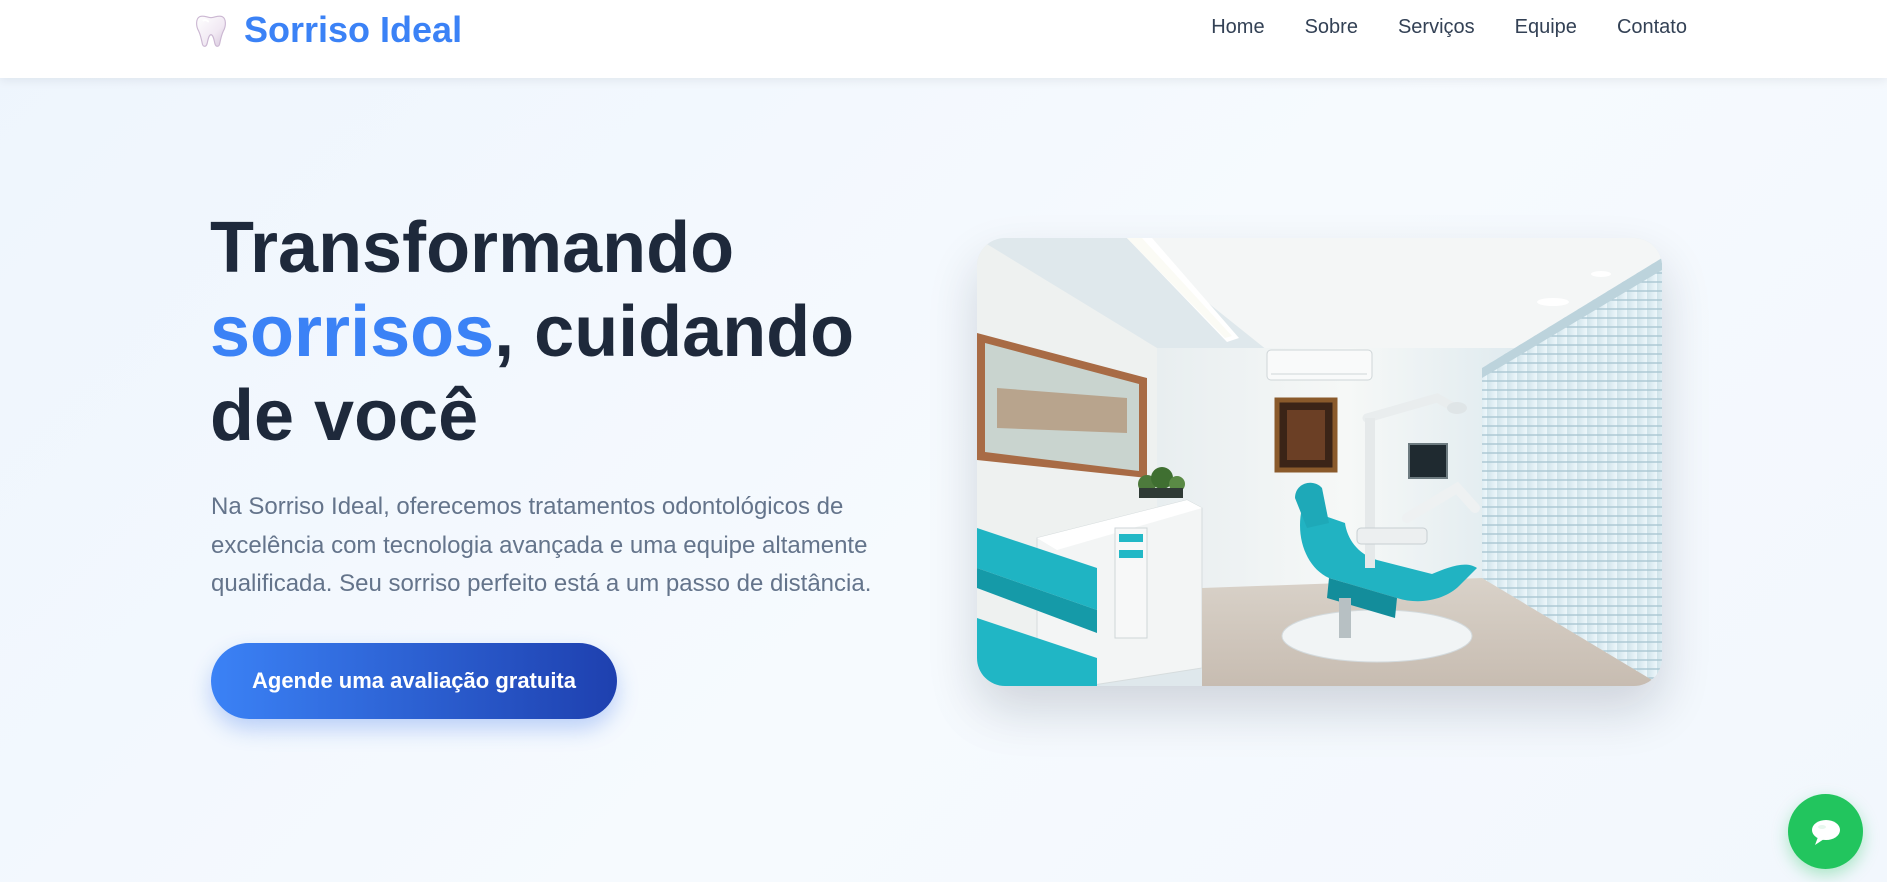 This screenshot has width=1887, height=882. I want to click on nav-sobre: Sobre, so click(1331, 27).